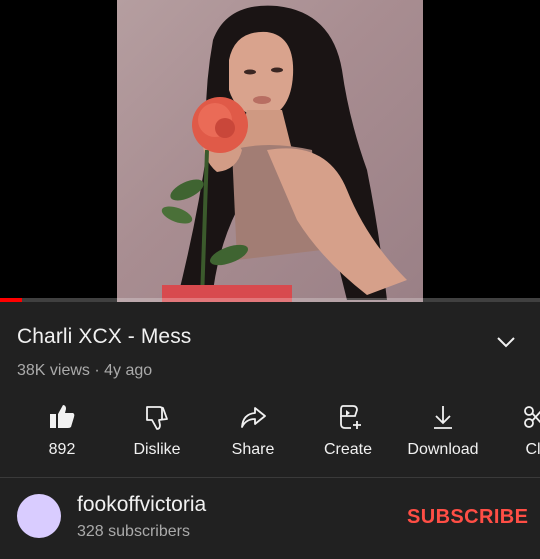 The width and height of the screenshot is (540, 559). I want to click on create-sparkle-icon, so click(350, 417).